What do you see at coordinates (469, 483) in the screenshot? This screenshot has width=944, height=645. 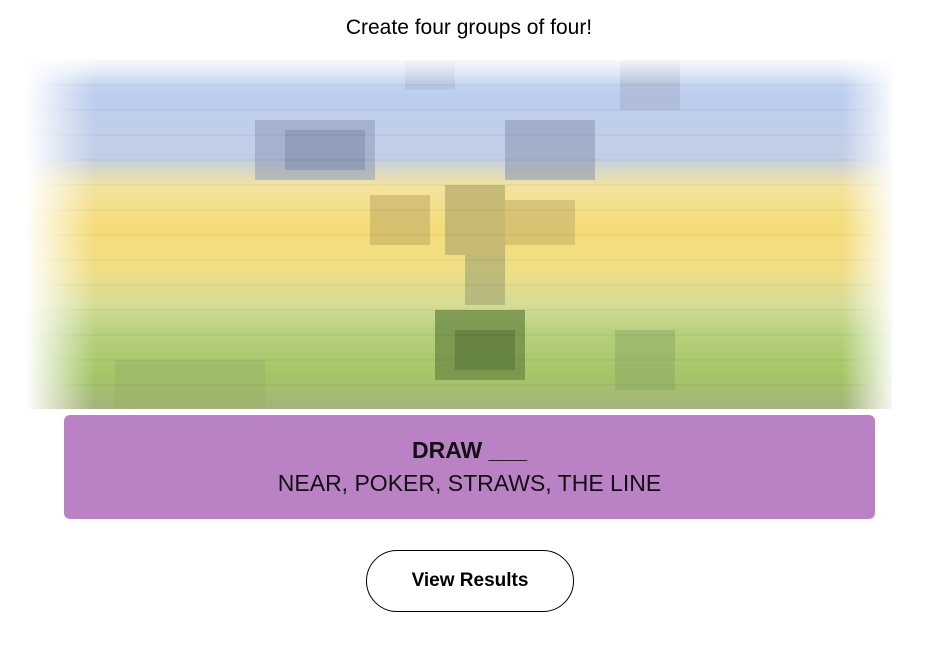 I see `solved-group-members: NEAR, POKER, STRAWS, THE LINE` at bounding box center [469, 483].